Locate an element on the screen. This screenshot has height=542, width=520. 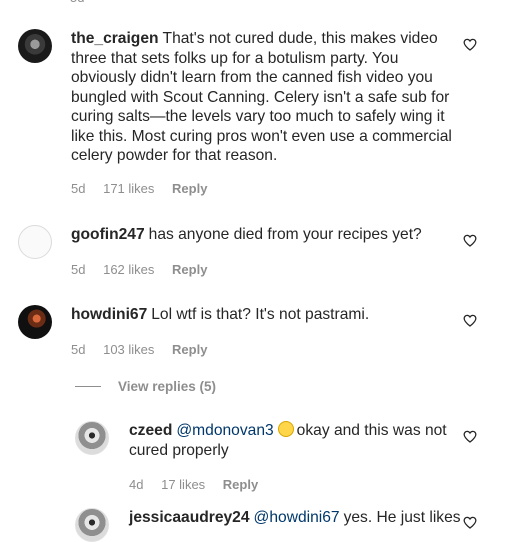
comment-age: 4d is located at coordinates (136, 484).